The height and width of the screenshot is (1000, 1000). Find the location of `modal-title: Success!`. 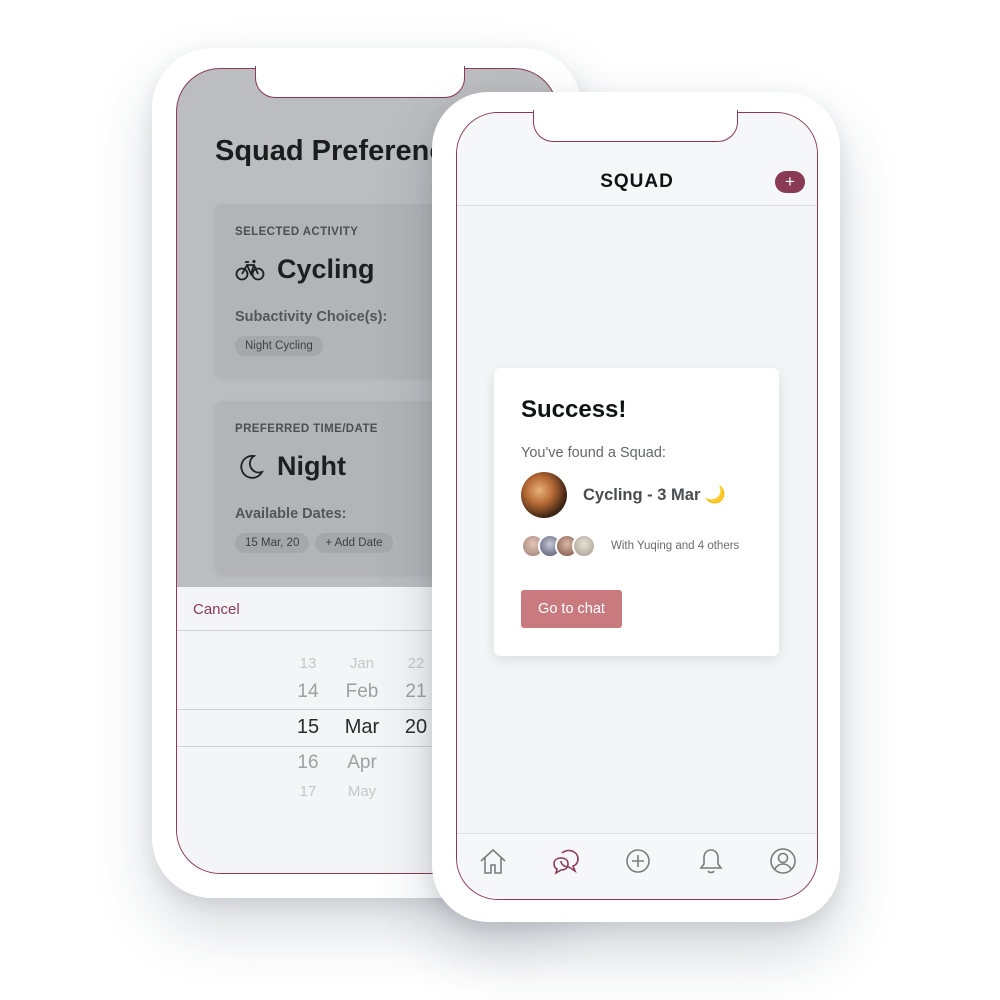

modal-title: Success! is located at coordinates (574, 409).